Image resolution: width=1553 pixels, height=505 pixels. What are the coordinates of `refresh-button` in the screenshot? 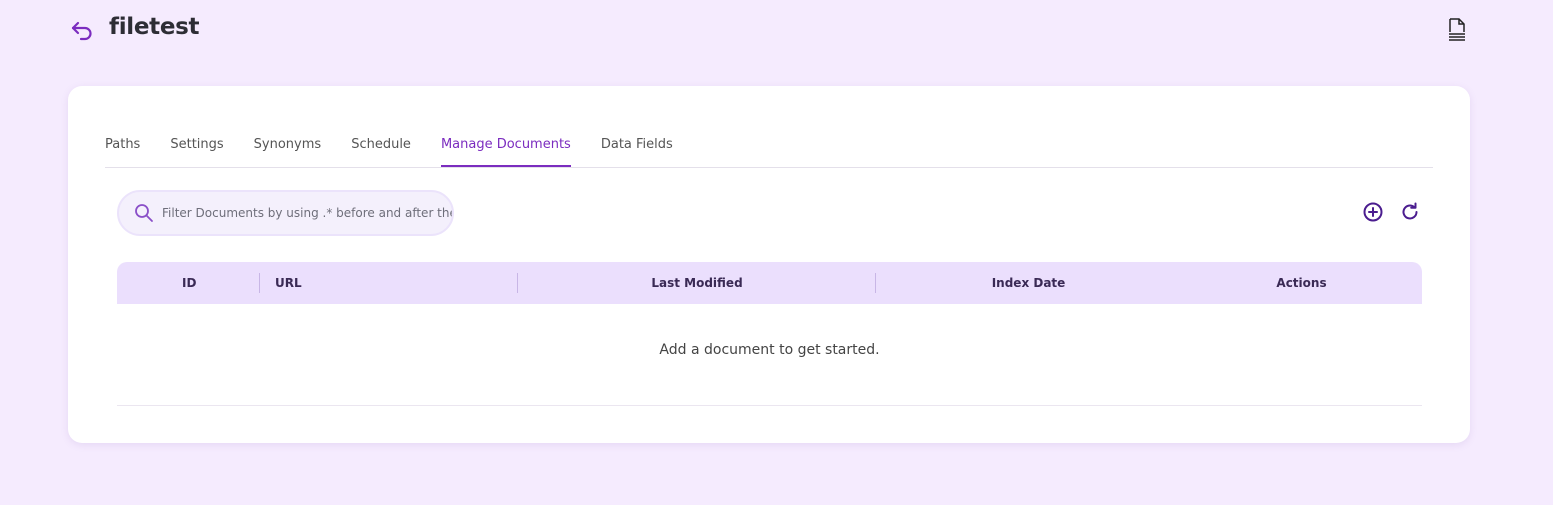 It's located at (1410, 212).